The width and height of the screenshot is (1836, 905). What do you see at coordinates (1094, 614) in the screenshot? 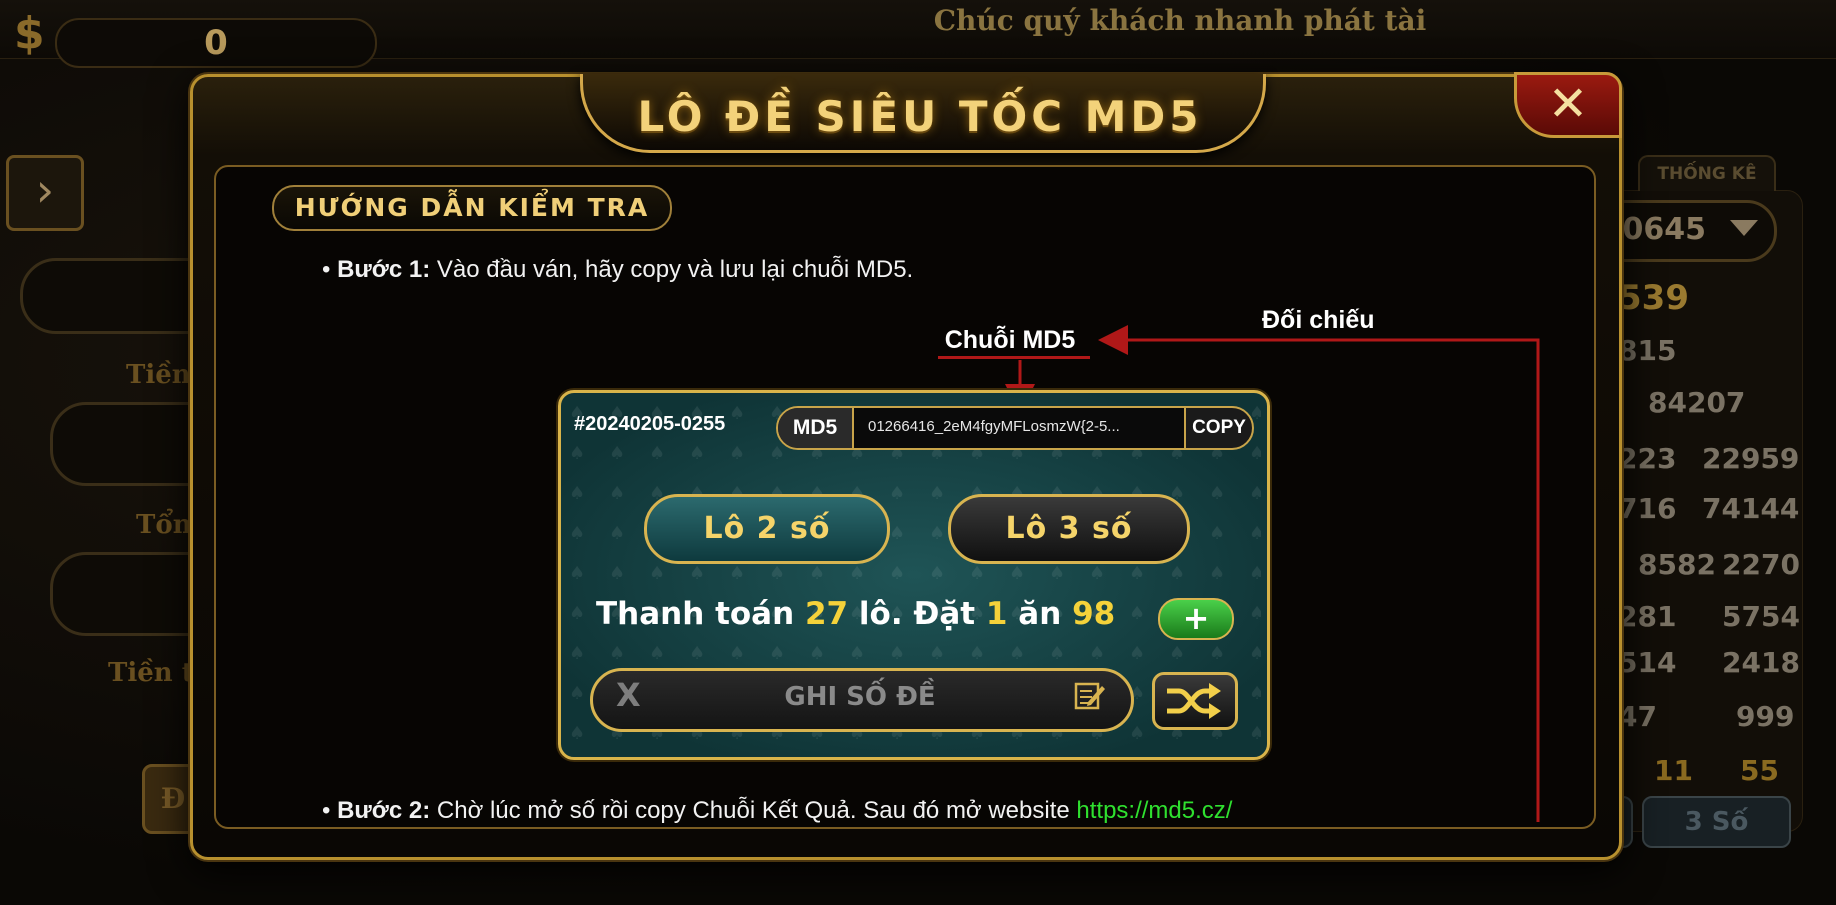
I see `payout-win: 98` at bounding box center [1094, 614].